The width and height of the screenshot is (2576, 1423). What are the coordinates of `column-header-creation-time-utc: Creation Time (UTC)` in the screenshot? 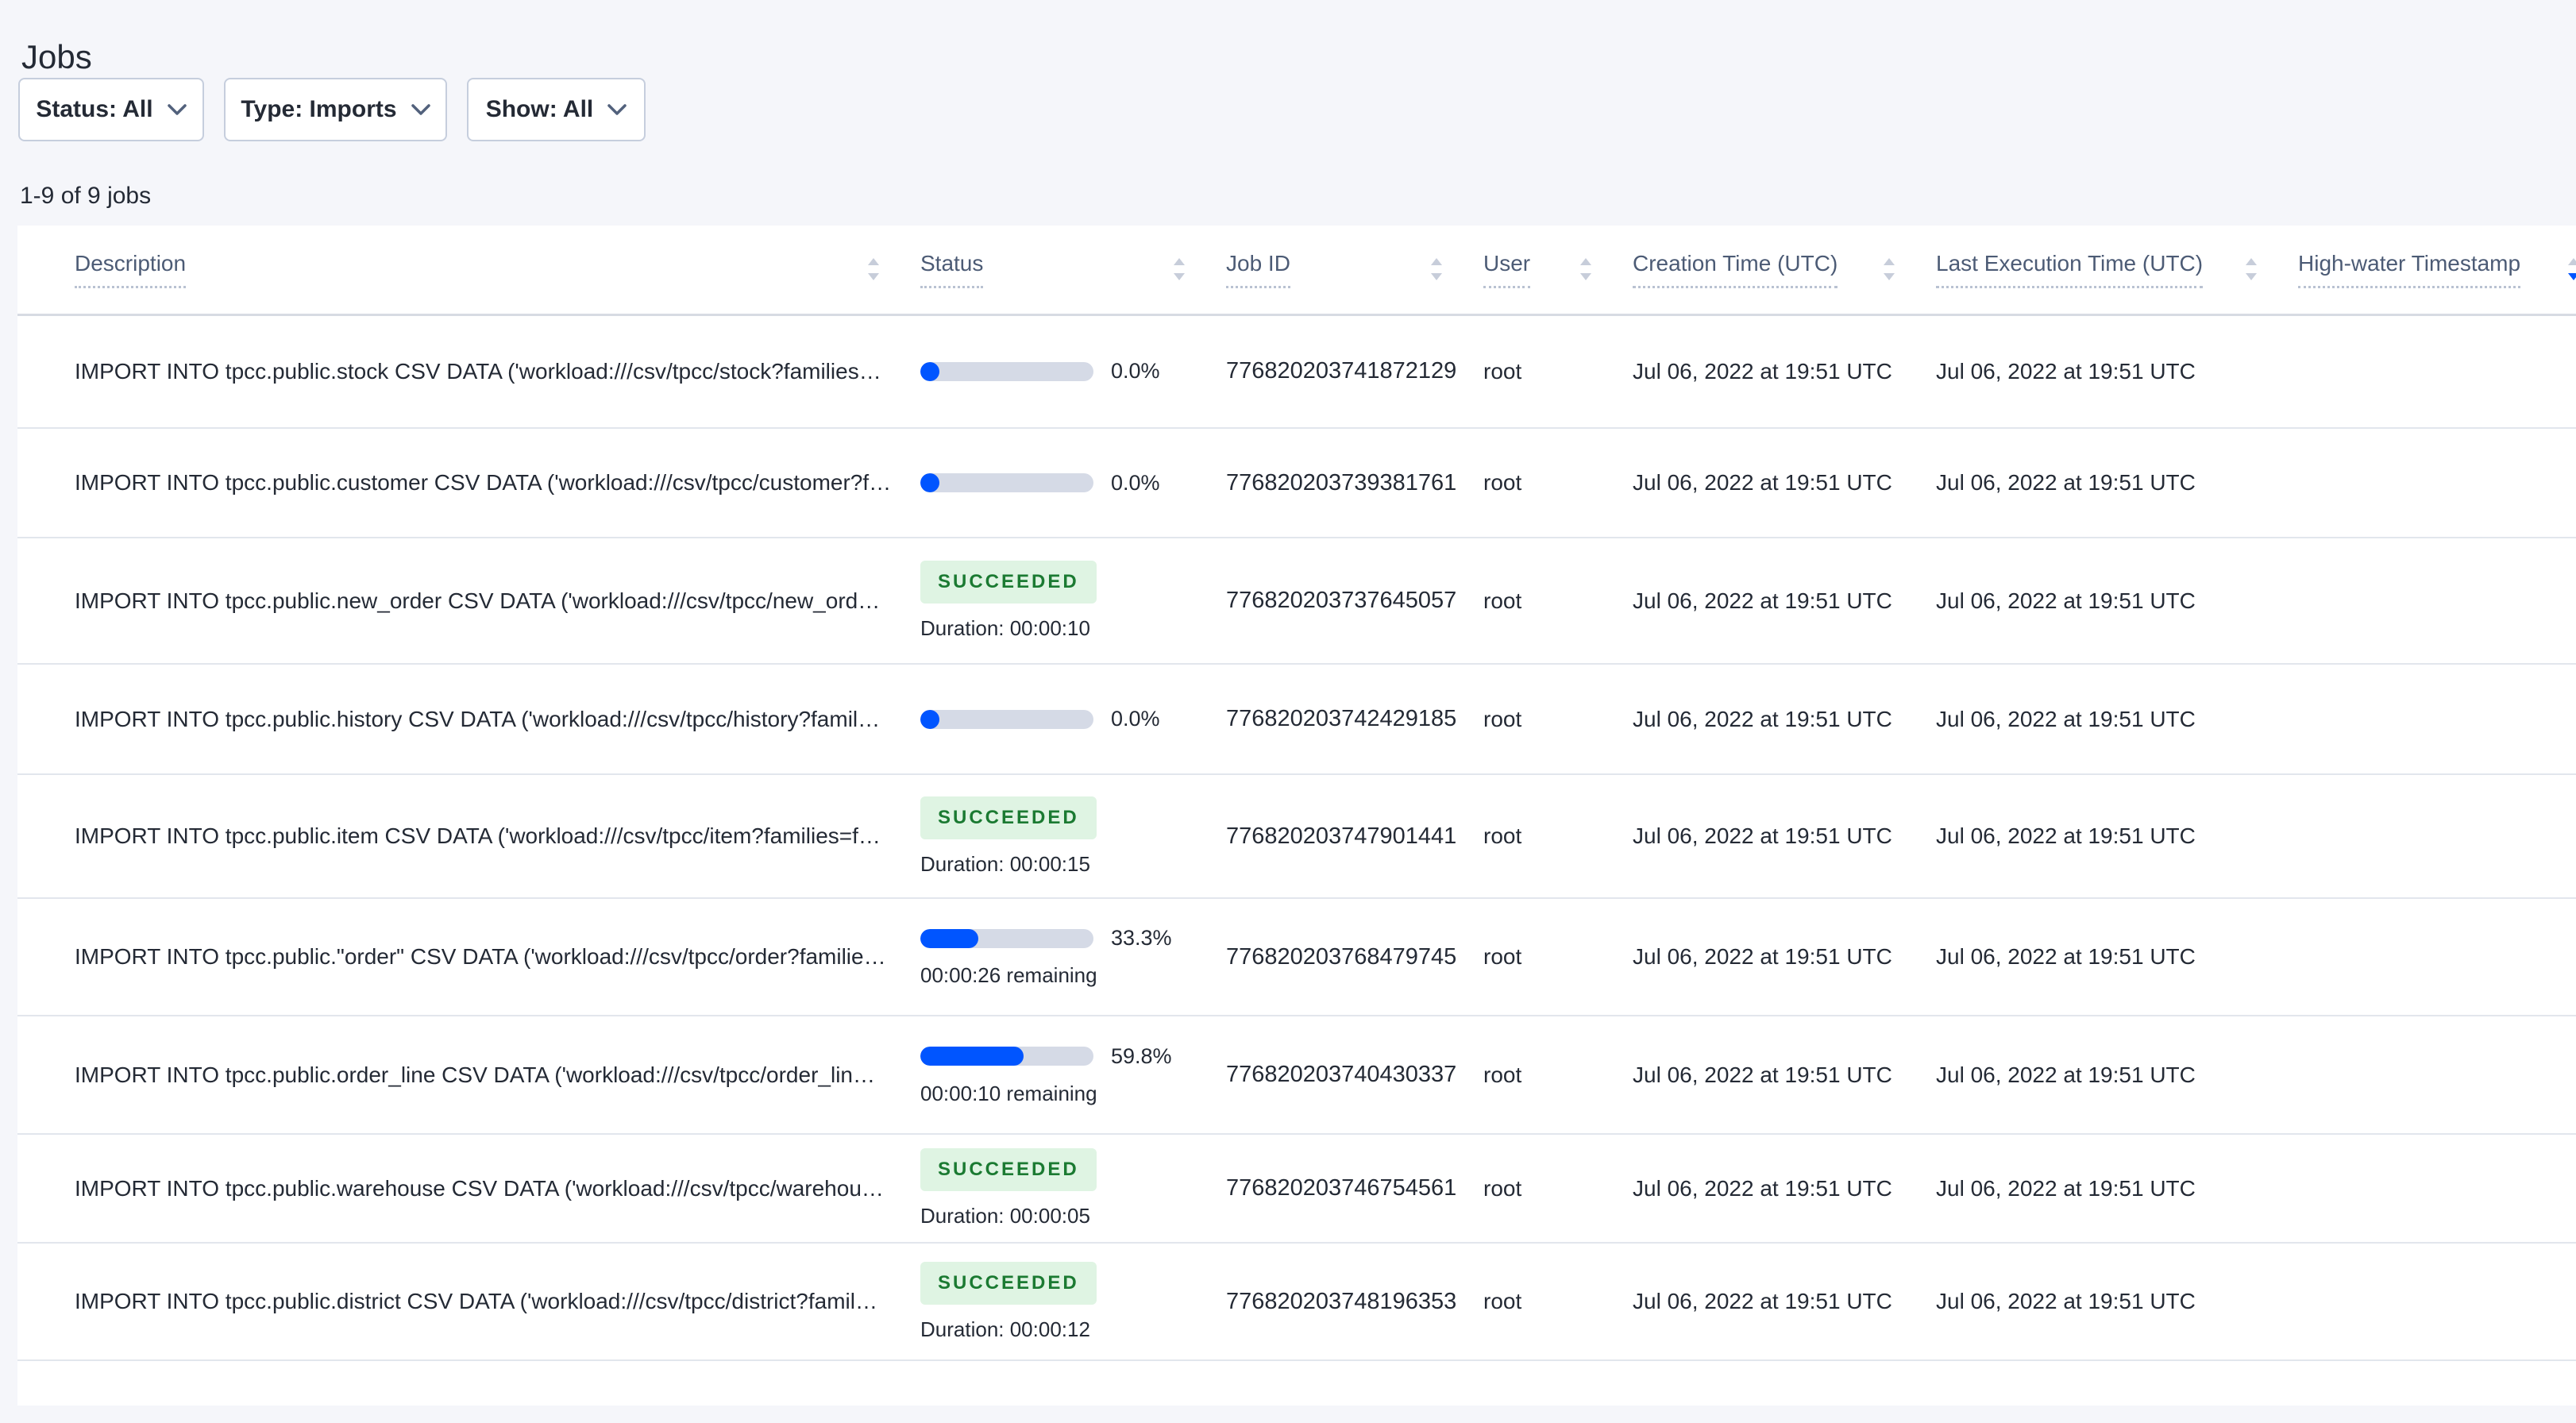 It's located at (1784, 270).